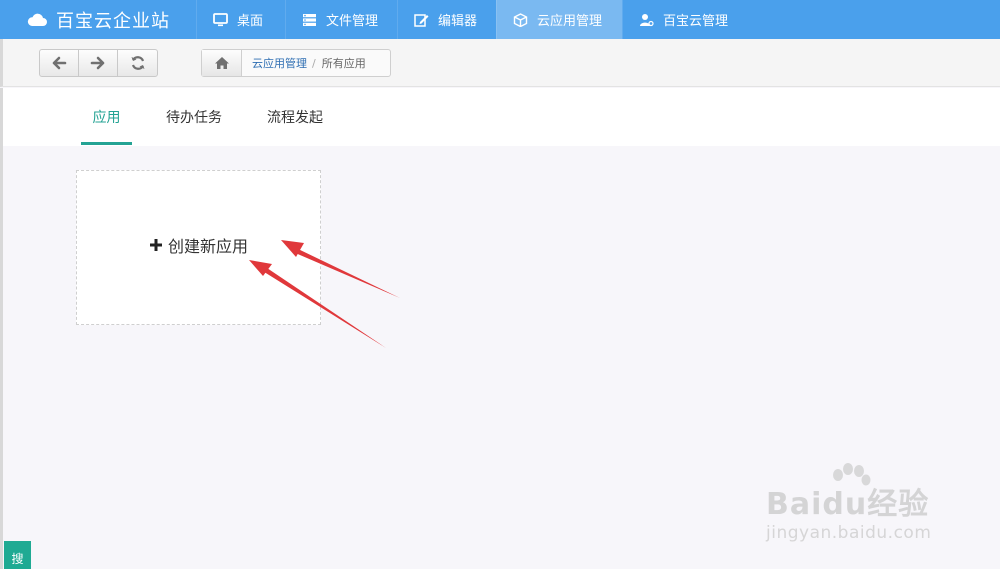 The width and height of the screenshot is (1000, 569). I want to click on nav-item-editor: 编辑器, so click(446, 19).